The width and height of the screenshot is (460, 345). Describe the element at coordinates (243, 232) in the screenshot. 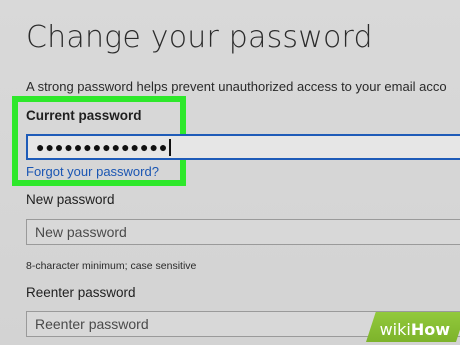

I see `new-password-input: New password` at that location.